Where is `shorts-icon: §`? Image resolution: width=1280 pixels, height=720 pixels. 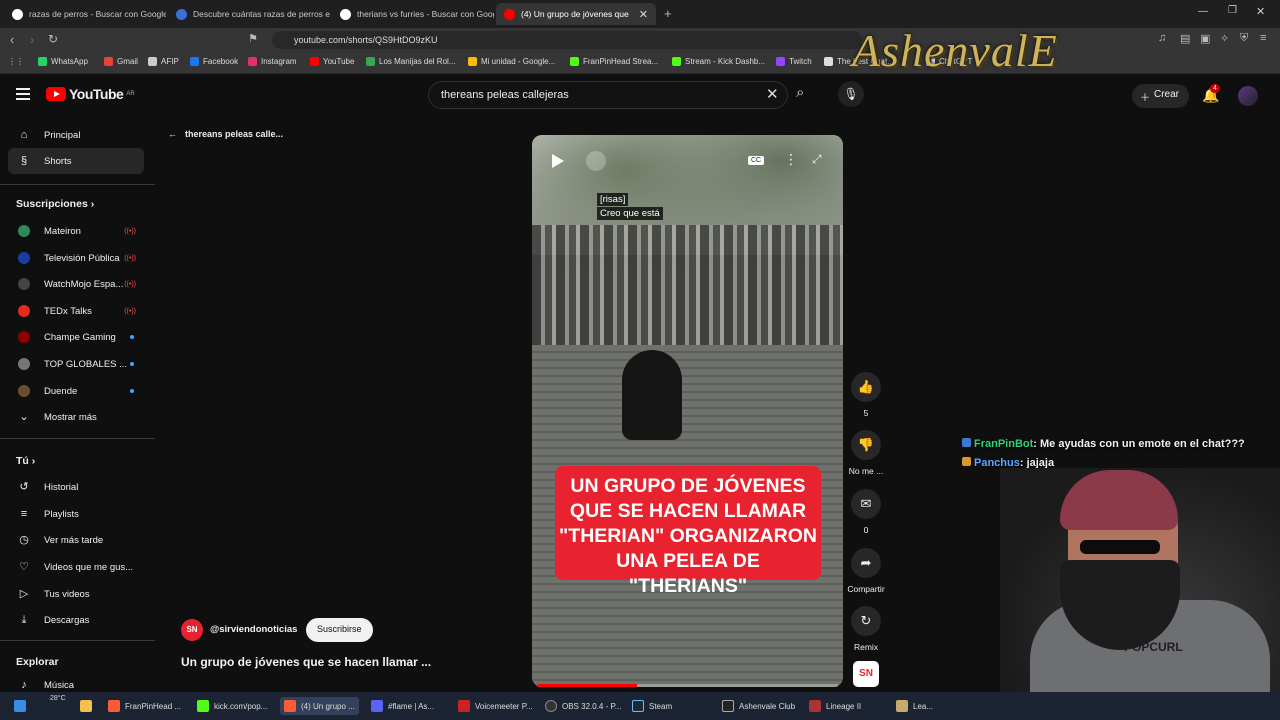
shorts-icon: § is located at coordinates (24, 161).